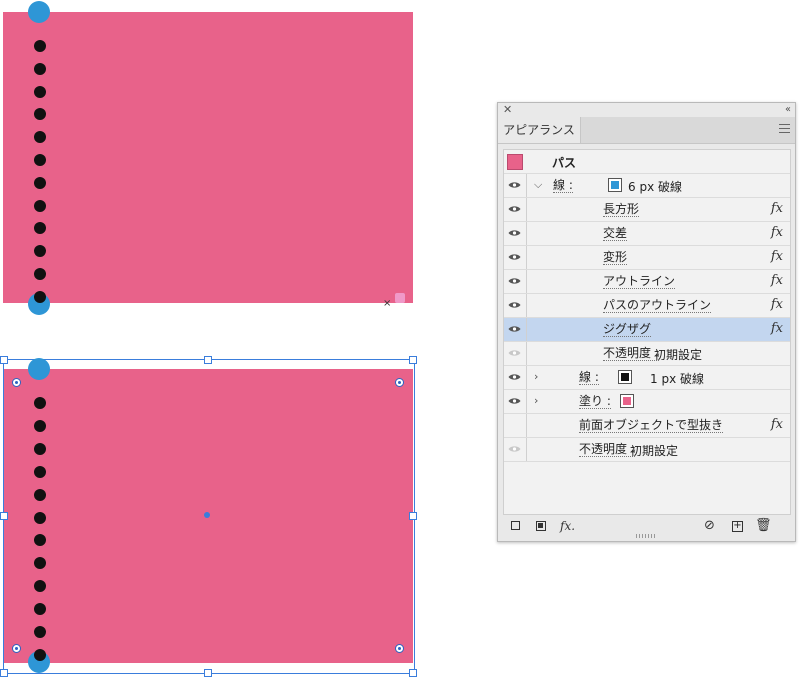  I want to click on hamburger-menu-icon, so click(784, 130).